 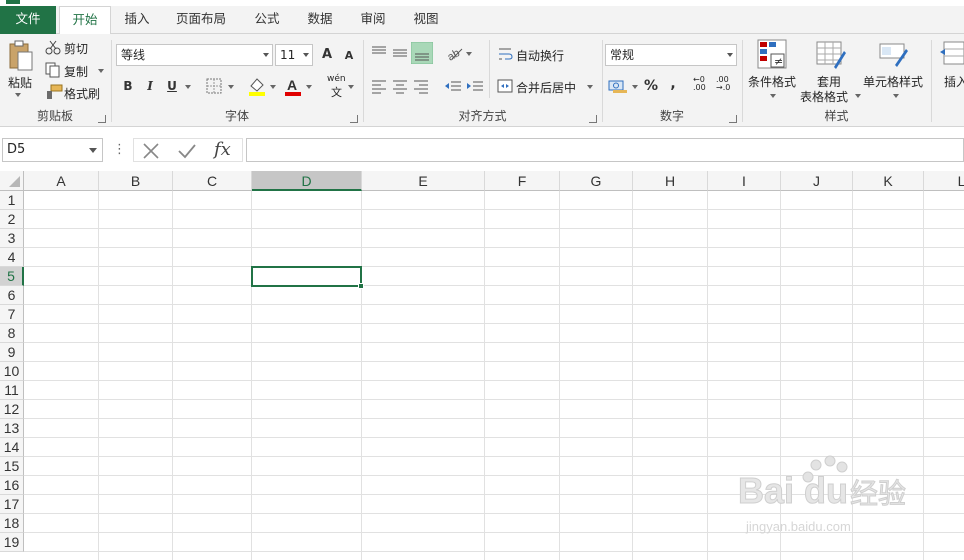 What do you see at coordinates (12, 390) in the screenshot?
I see `row-header-11: 11` at bounding box center [12, 390].